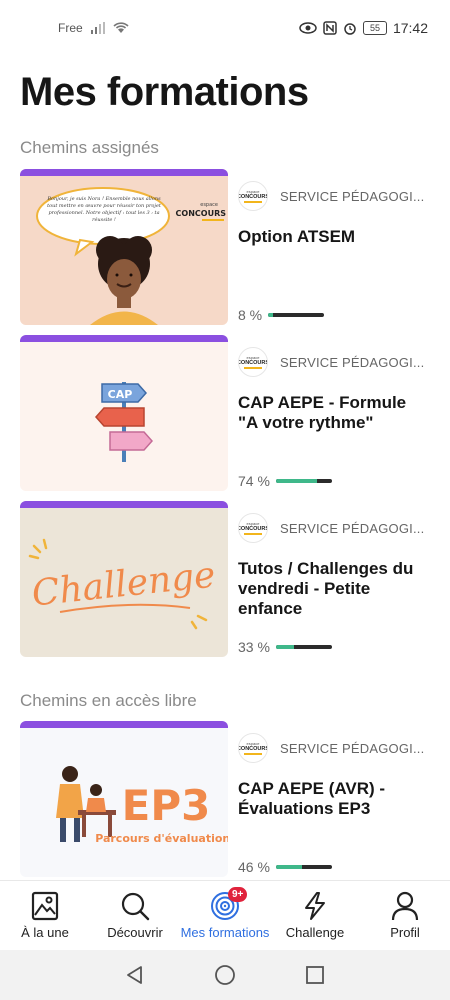  What do you see at coordinates (405, 932) in the screenshot?
I see `nav-label: Profil` at bounding box center [405, 932].